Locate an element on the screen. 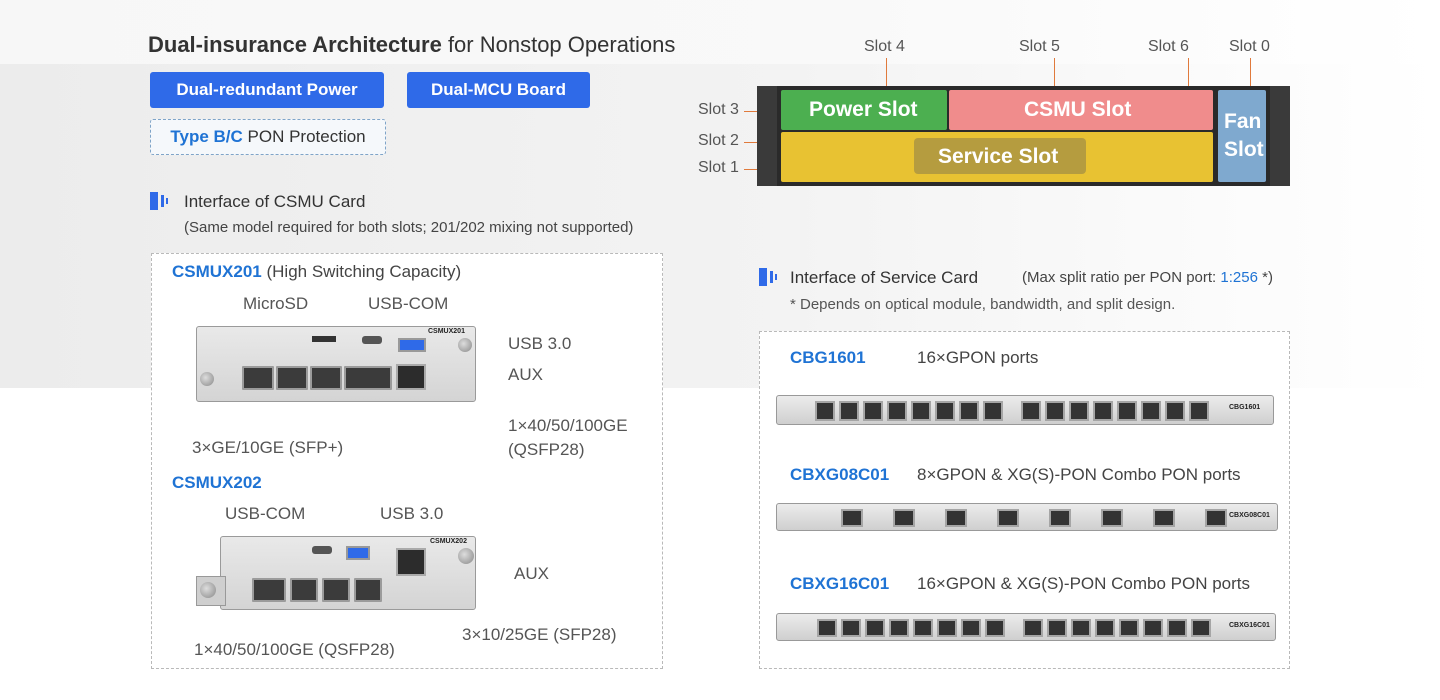  slot-label-2: Slot 2 is located at coordinates (718, 140).